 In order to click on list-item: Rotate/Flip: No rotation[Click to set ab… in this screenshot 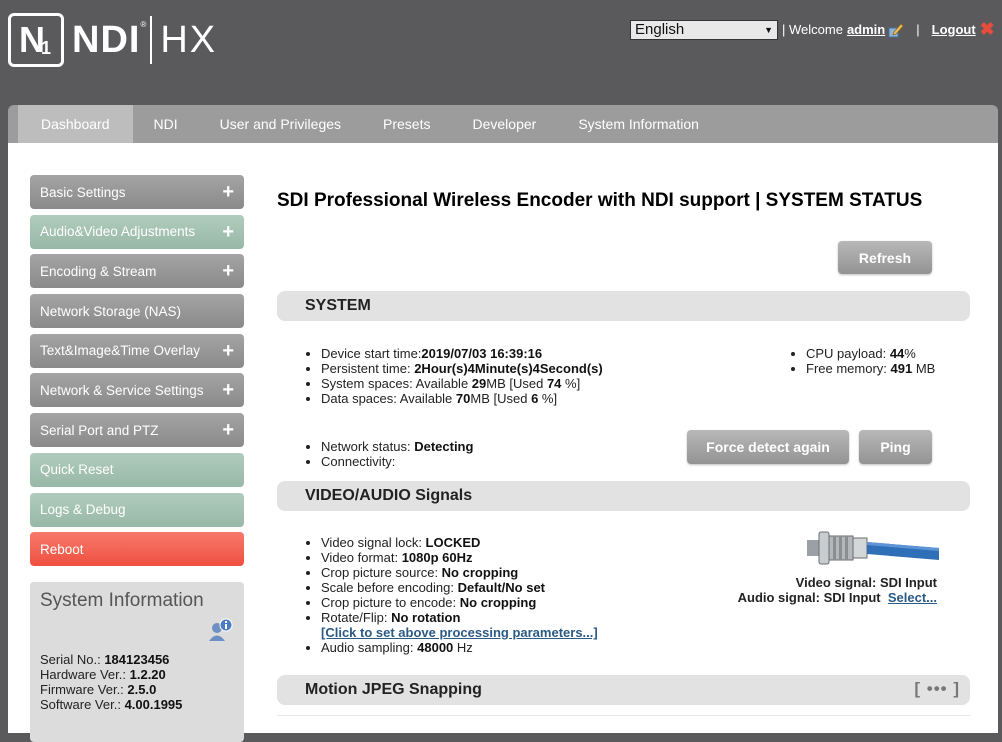, I will do `click(459, 625)`.